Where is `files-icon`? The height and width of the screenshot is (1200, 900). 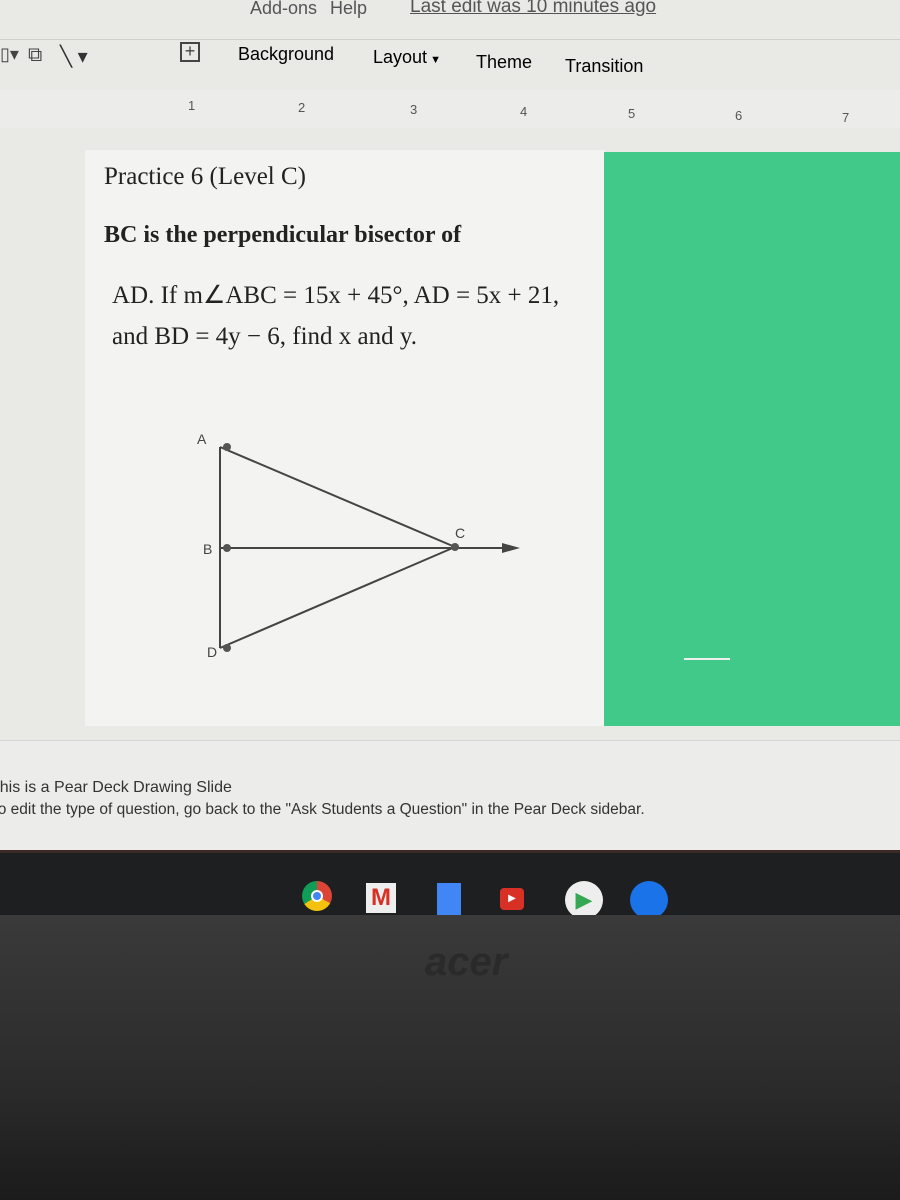 files-icon is located at coordinates (649, 900).